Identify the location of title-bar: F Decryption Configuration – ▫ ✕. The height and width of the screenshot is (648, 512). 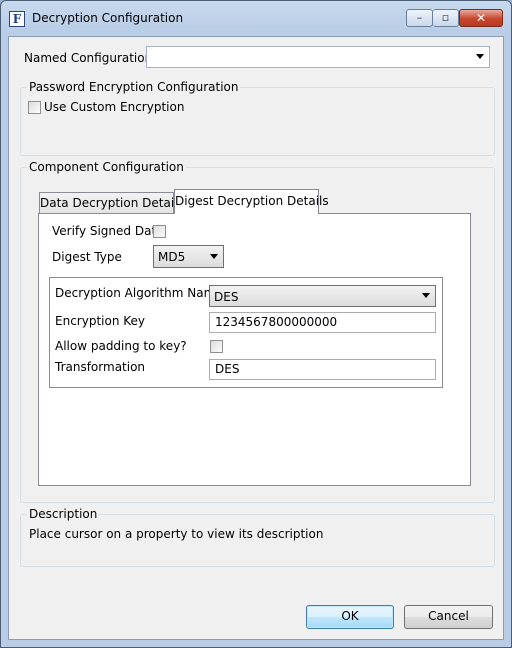
(256, 19).